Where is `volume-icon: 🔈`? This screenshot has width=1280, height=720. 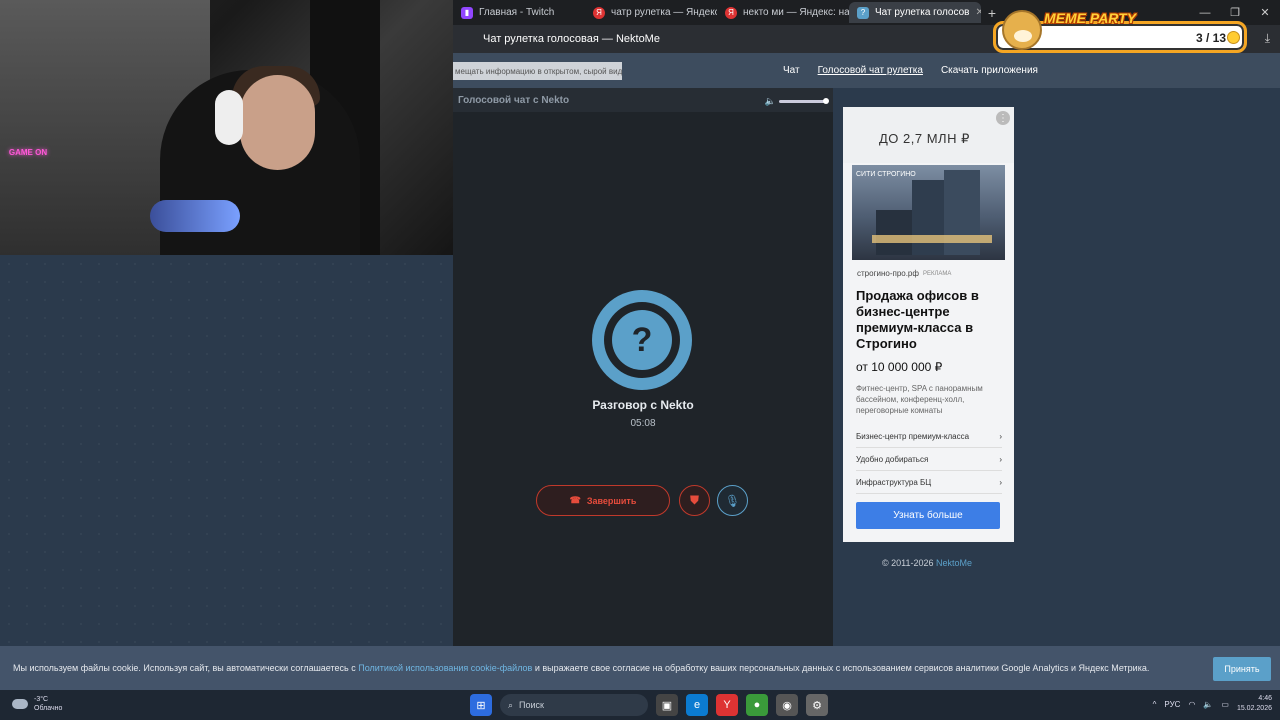
volume-icon: 🔈 is located at coordinates (1208, 704).